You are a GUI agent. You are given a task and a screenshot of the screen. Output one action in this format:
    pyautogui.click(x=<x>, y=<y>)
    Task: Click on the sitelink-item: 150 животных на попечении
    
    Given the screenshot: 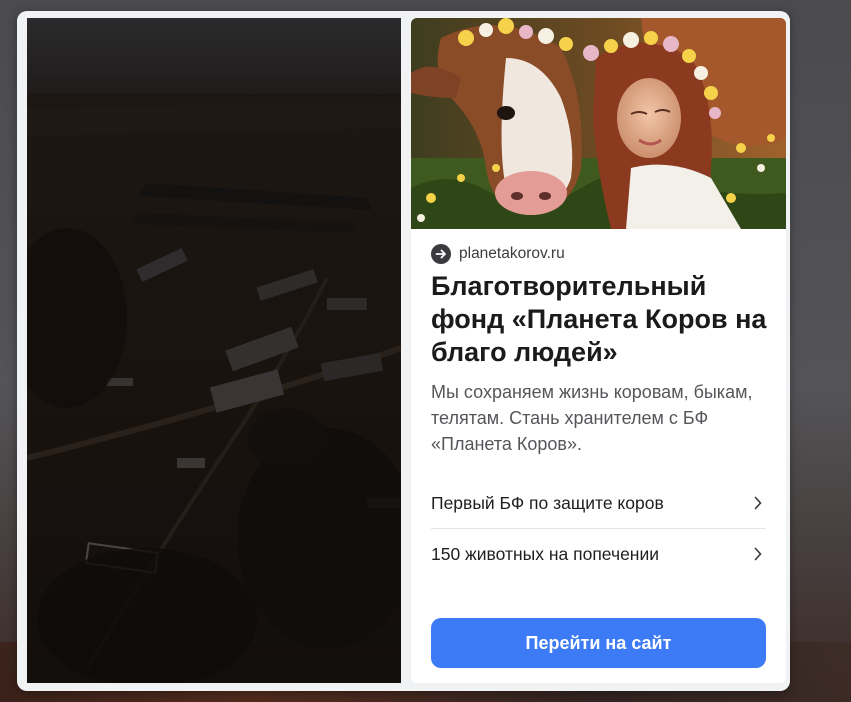 What is the action you would take?
    pyautogui.click(x=598, y=554)
    